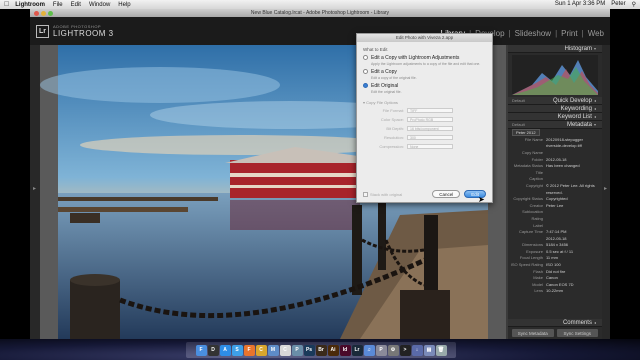 The image size is (640, 360). Describe the element at coordinates (76, 5) in the screenshot. I see `menu-edit: Edit` at that location.